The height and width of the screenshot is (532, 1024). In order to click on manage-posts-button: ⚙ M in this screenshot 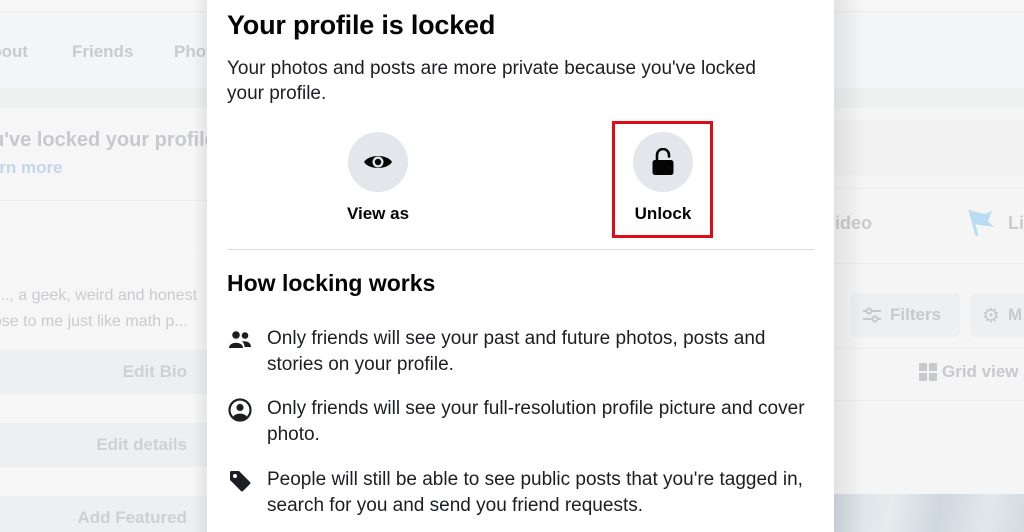, I will do `click(997, 315)`.